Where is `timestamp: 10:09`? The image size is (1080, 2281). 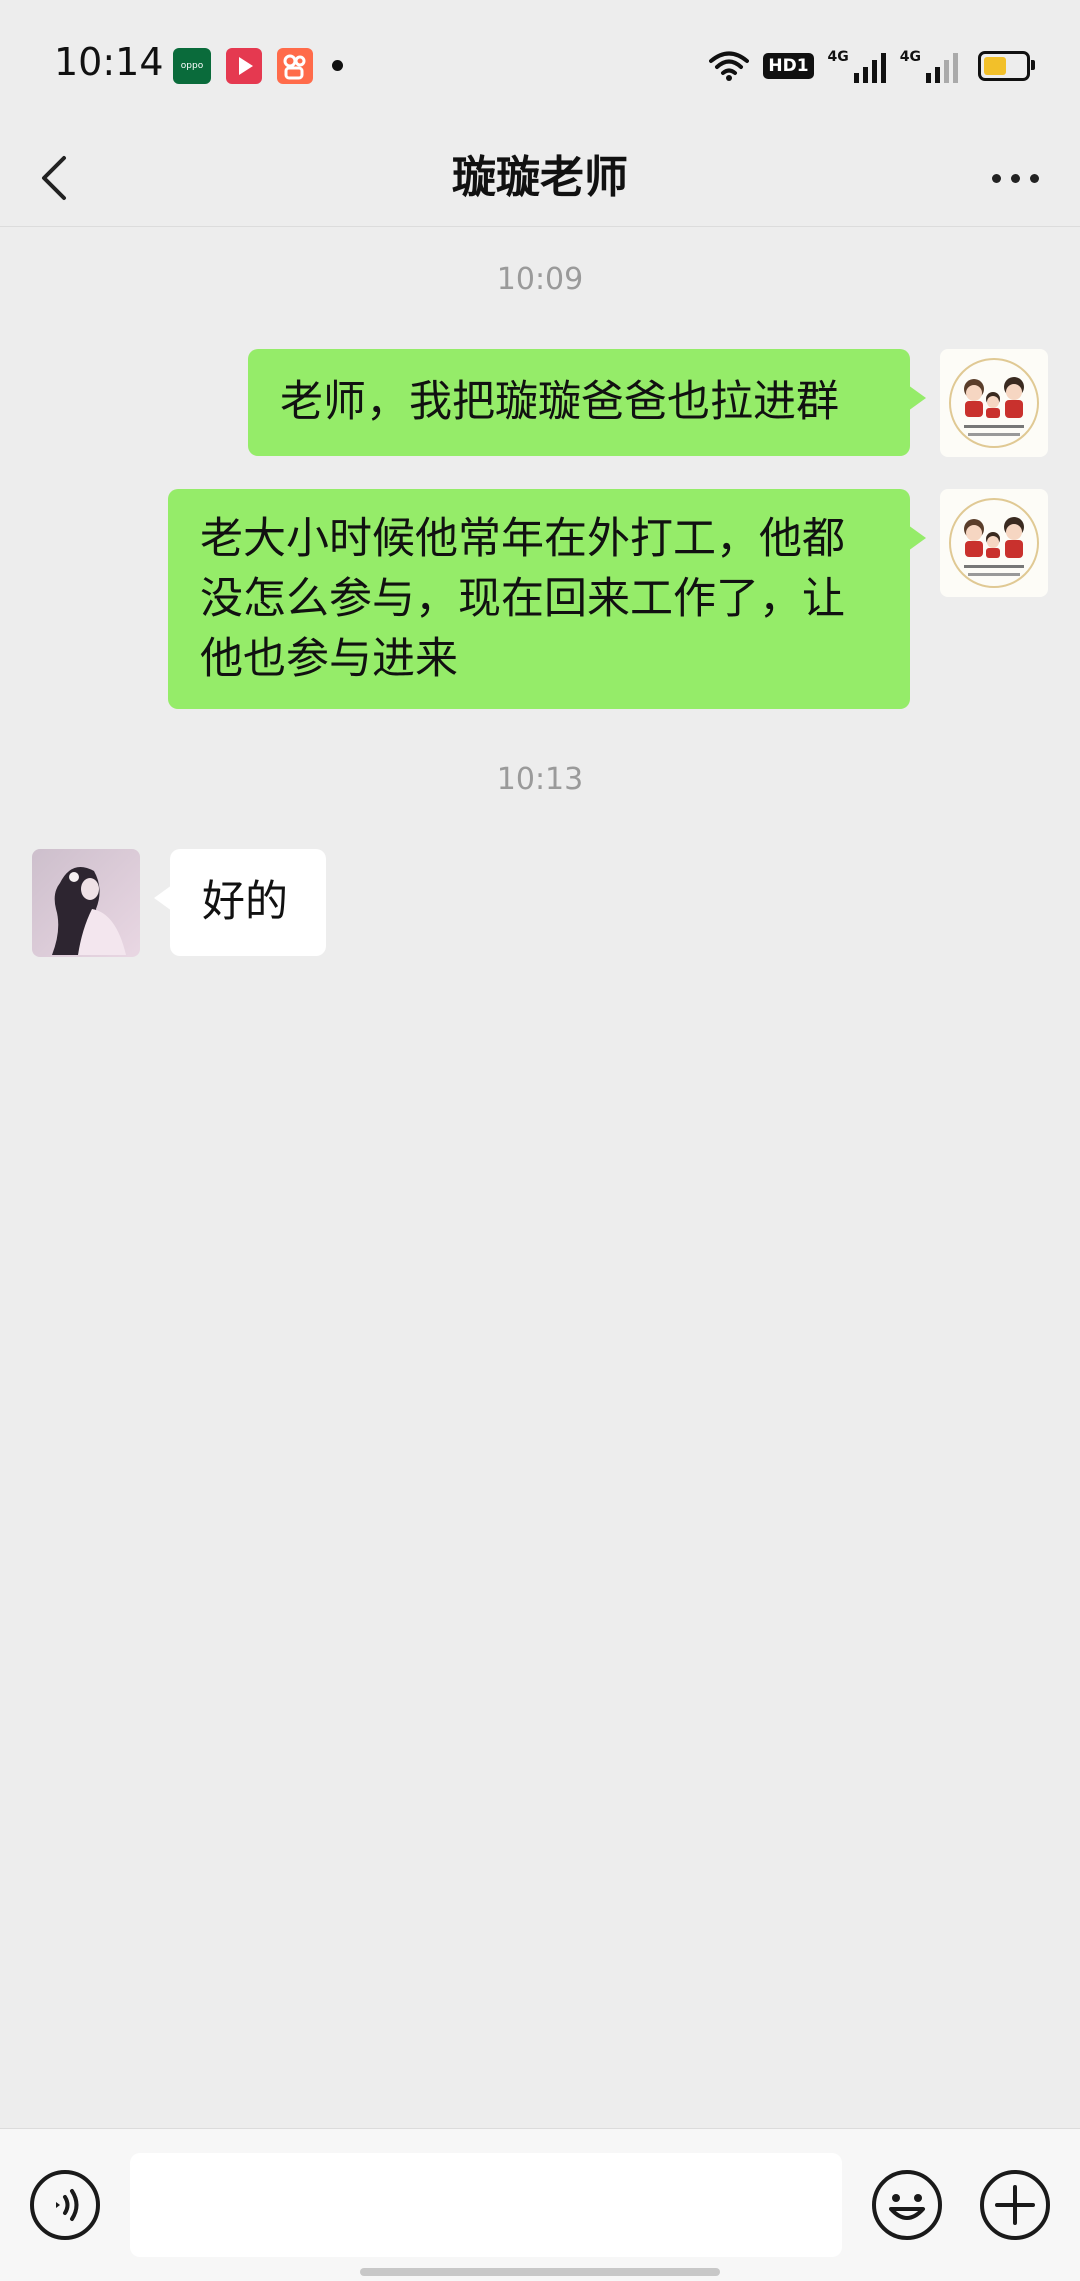 timestamp: 10:09 is located at coordinates (540, 279).